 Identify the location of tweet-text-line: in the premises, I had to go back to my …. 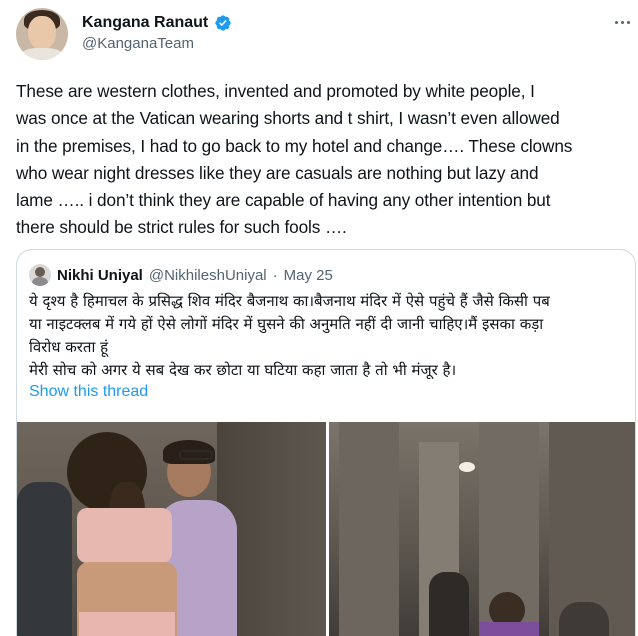
(294, 145).